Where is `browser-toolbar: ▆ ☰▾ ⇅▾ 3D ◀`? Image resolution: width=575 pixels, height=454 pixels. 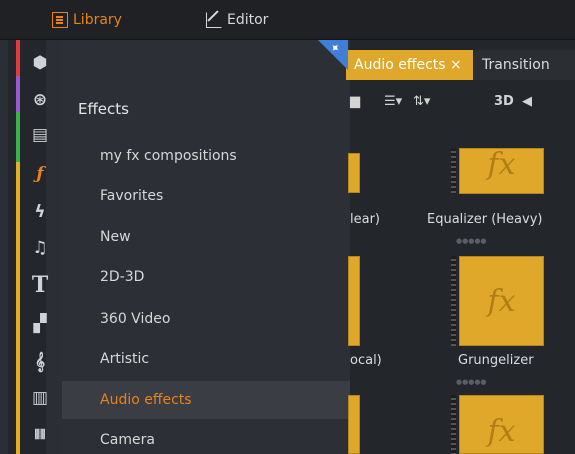 browser-toolbar: ▆ ☰▾ ⇅▾ 3D ◀ is located at coordinates (462, 103).